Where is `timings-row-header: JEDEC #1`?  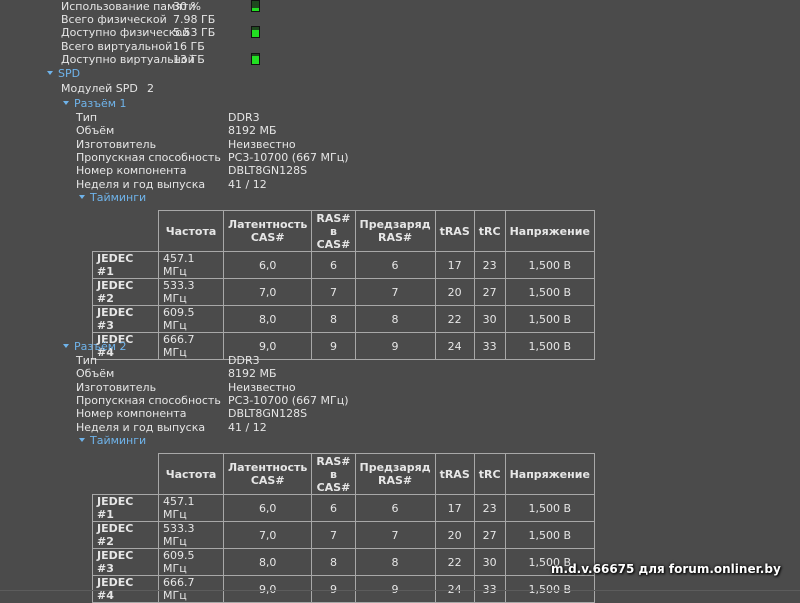 timings-row-header: JEDEC #1 is located at coordinates (125, 508).